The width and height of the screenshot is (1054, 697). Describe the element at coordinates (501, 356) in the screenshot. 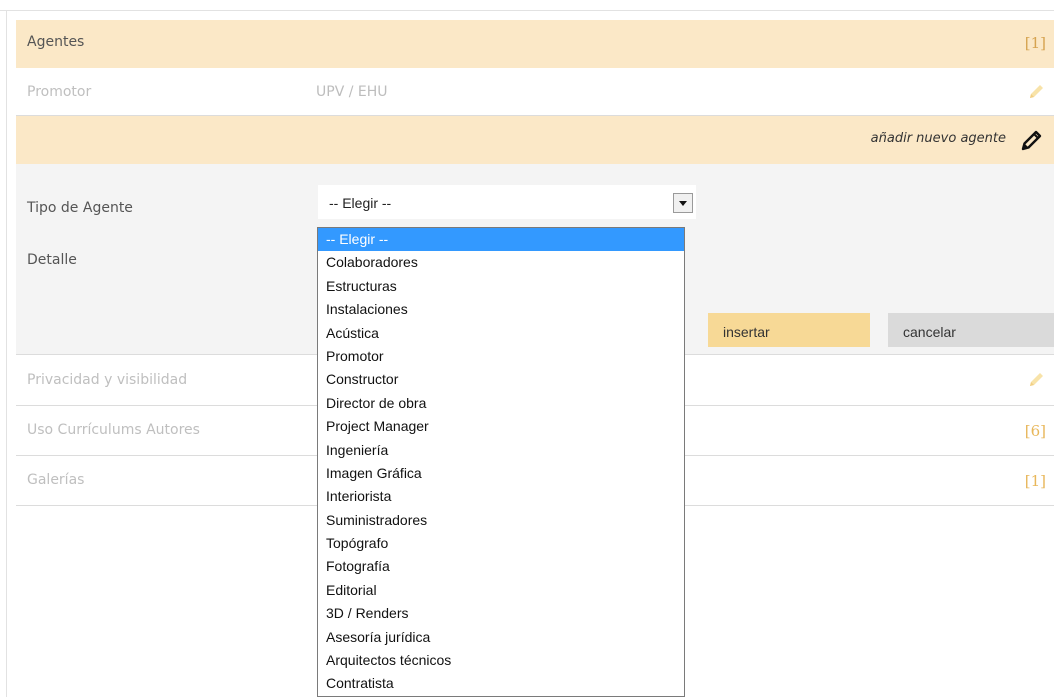

I see `dropdown-option: Promotor` at that location.